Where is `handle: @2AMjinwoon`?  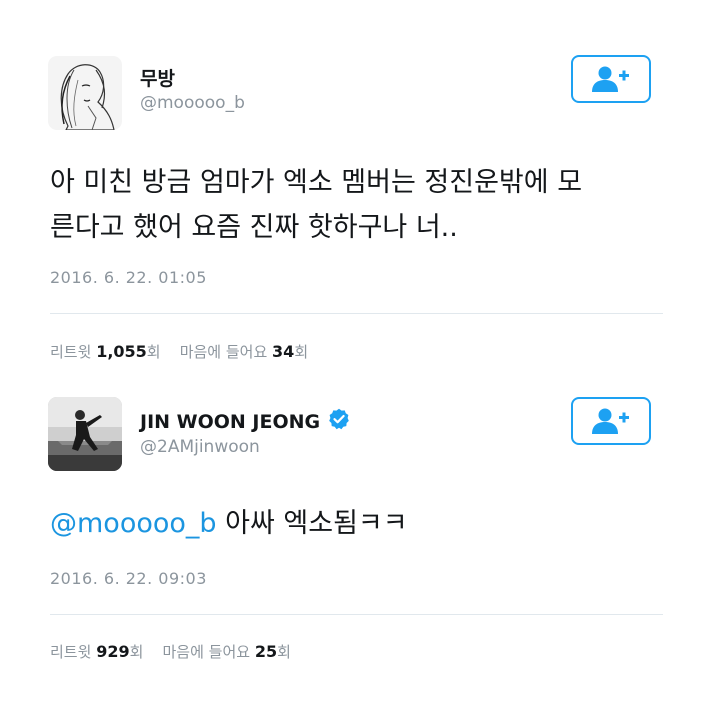 handle: @2AMjinwoon is located at coordinates (200, 447).